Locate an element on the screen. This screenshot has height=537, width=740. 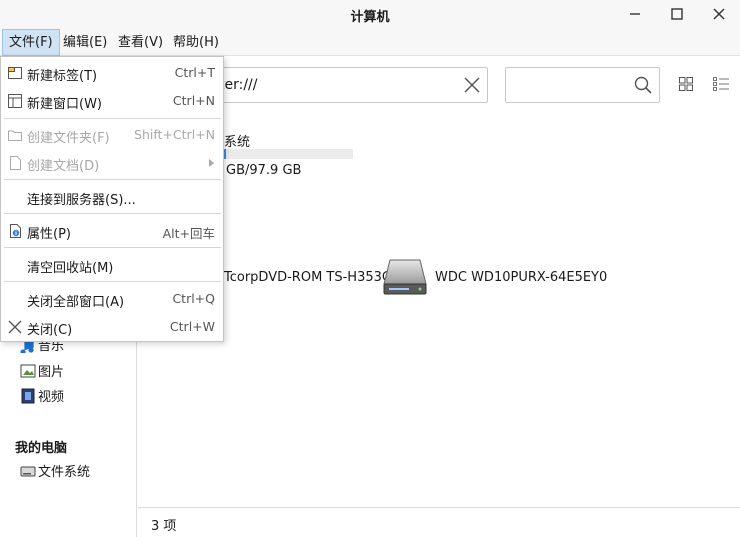
hard-drive-icon is located at coordinates (28, 471).